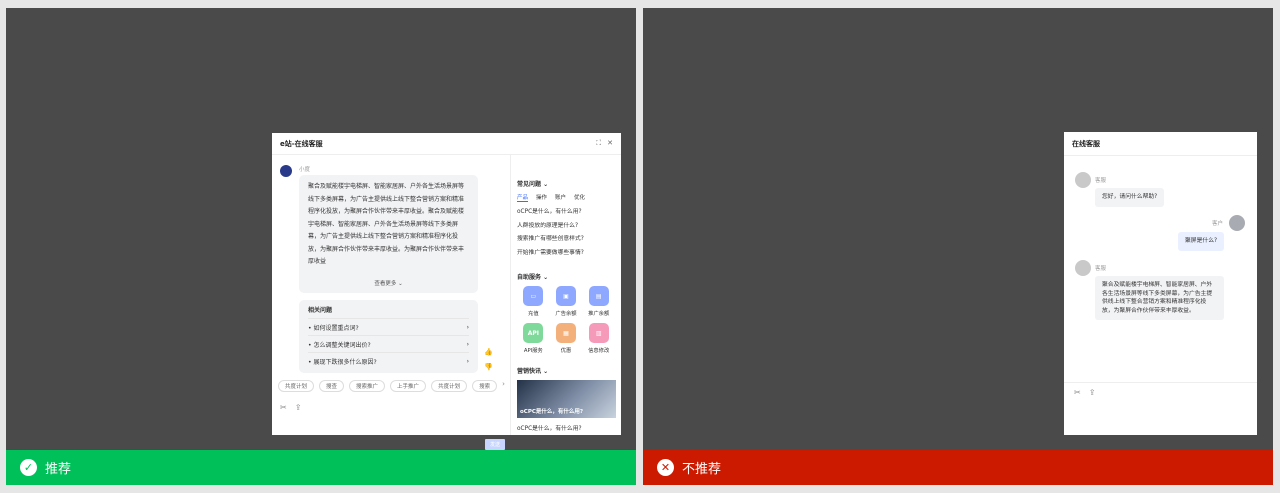  Describe the element at coordinates (1237, 223) in the screenshot. I see `customer-avatar` at that location.